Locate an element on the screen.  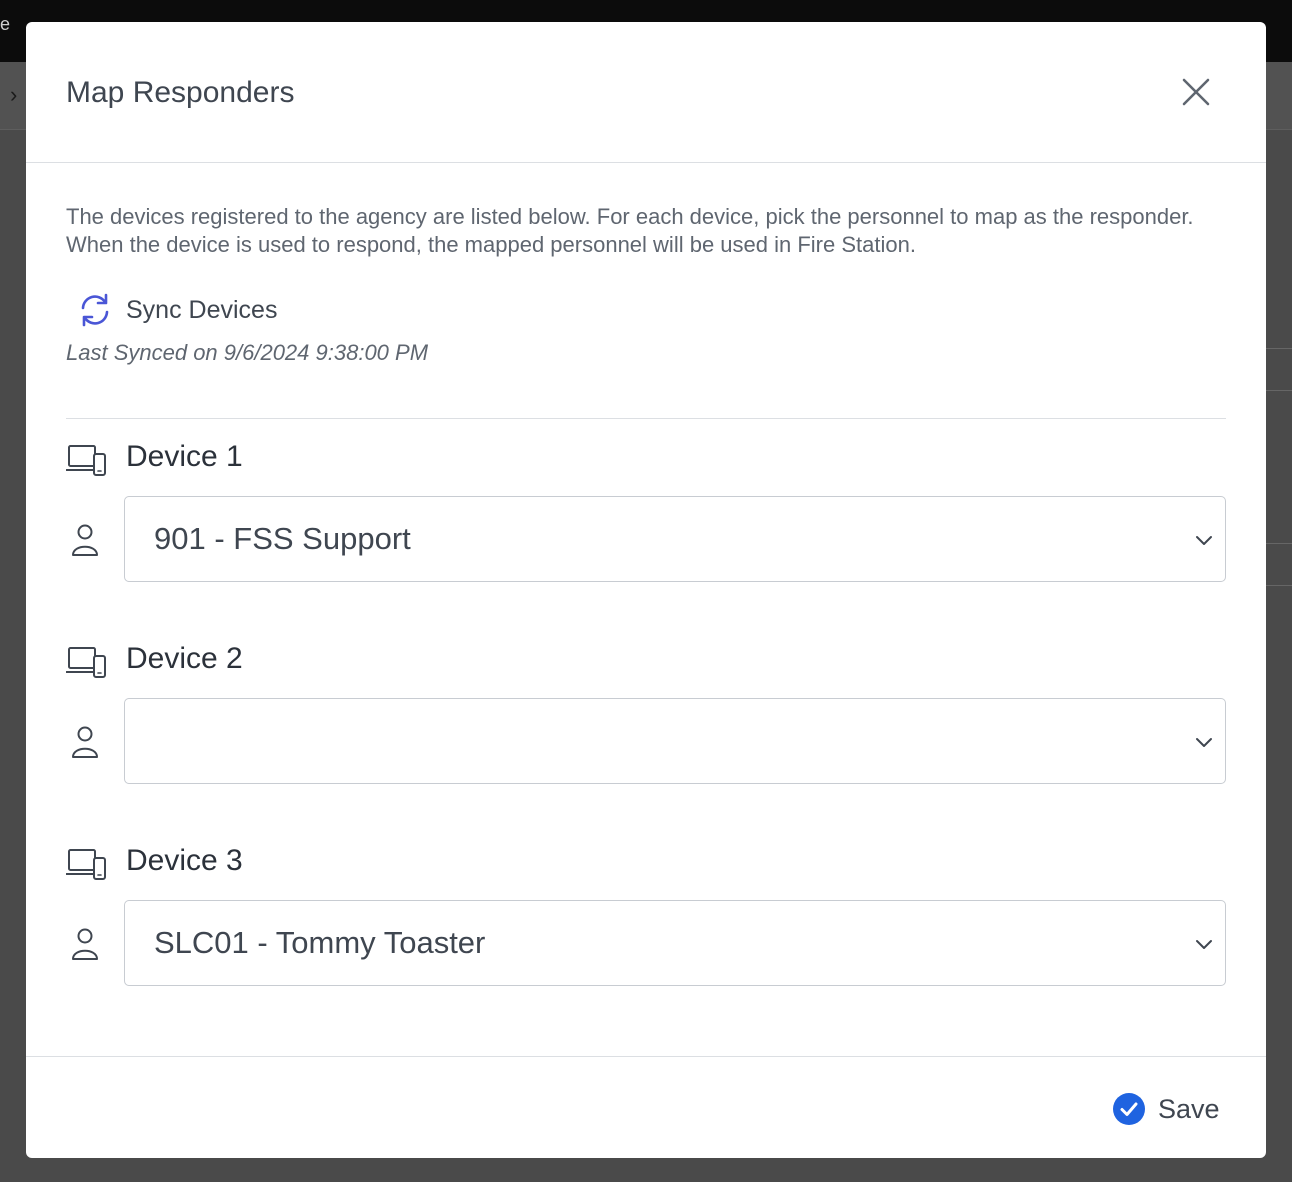
check-circle-icon is located at coordinates (1129, 1109).